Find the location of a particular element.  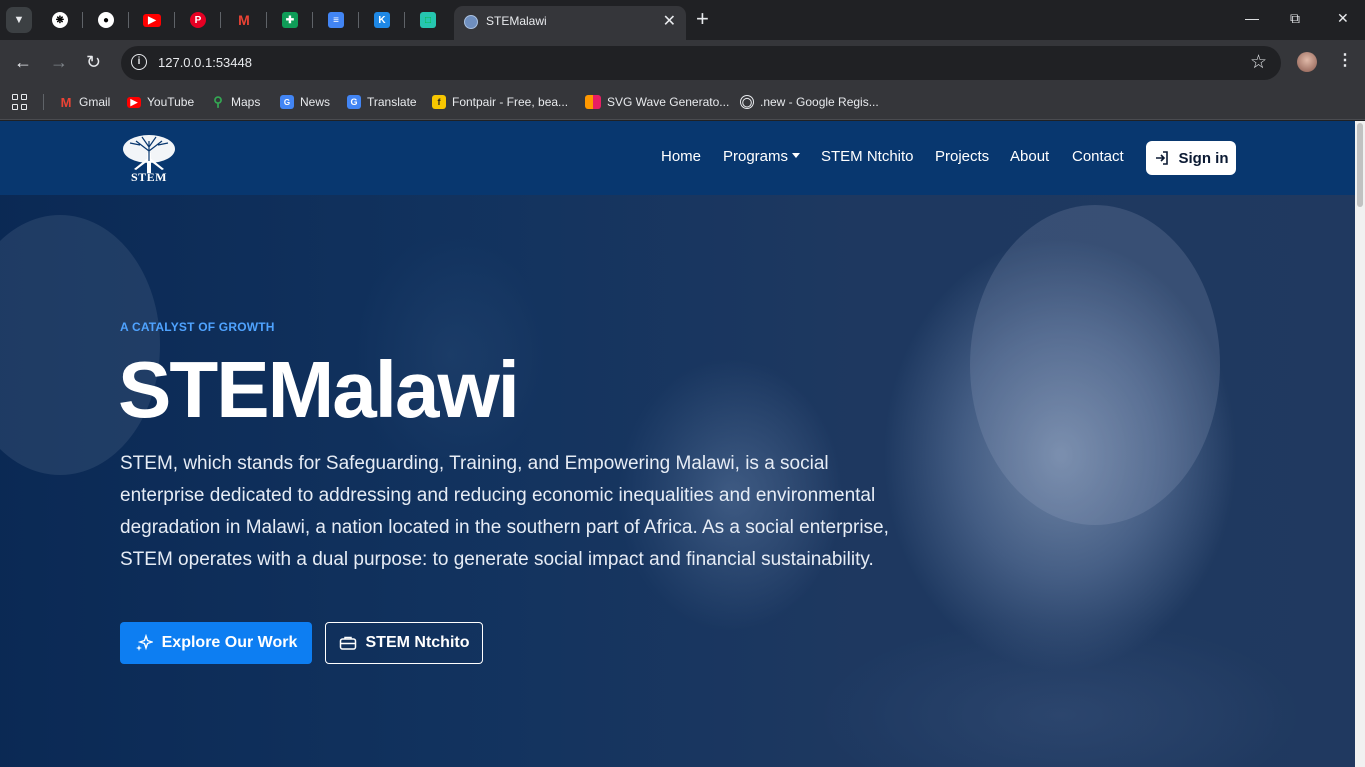

nav-programs: Programs is located at coordinates (762, 156).